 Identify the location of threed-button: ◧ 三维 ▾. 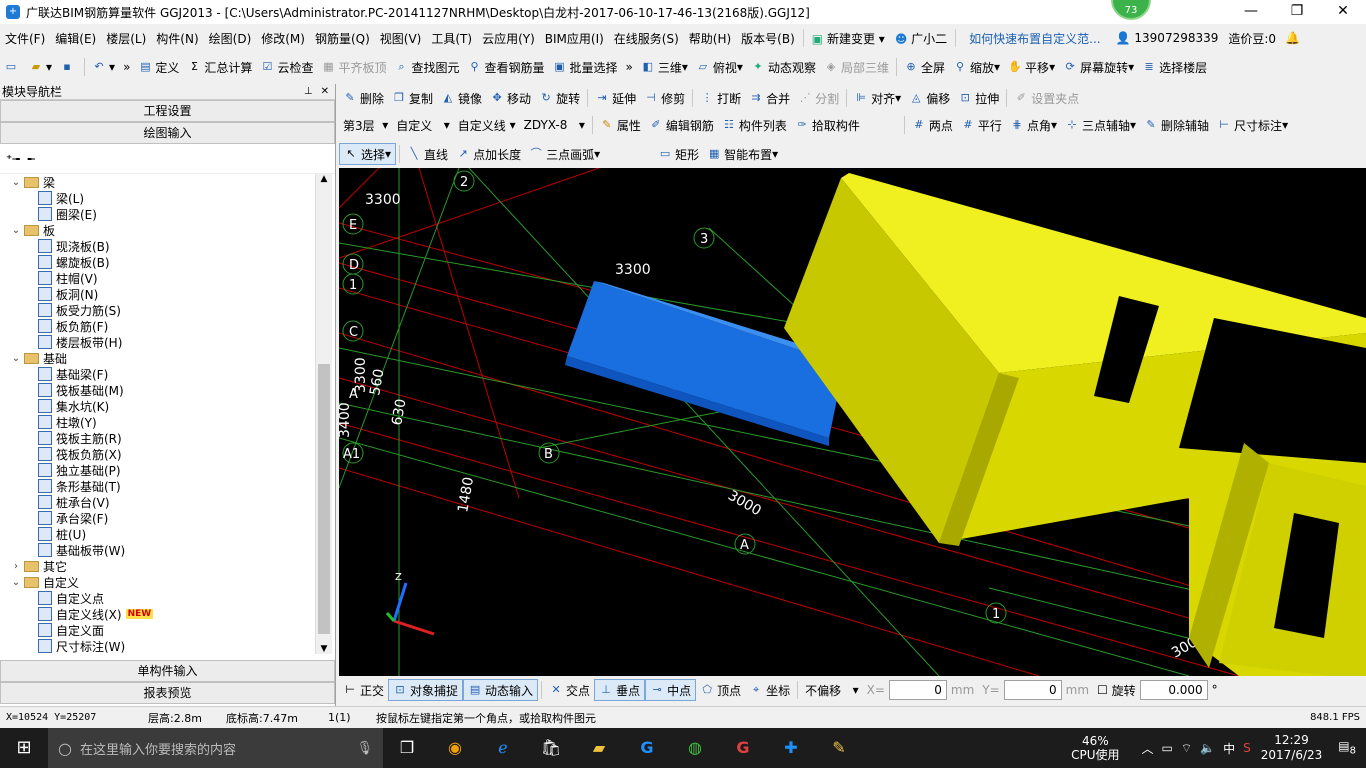
(664, 67).